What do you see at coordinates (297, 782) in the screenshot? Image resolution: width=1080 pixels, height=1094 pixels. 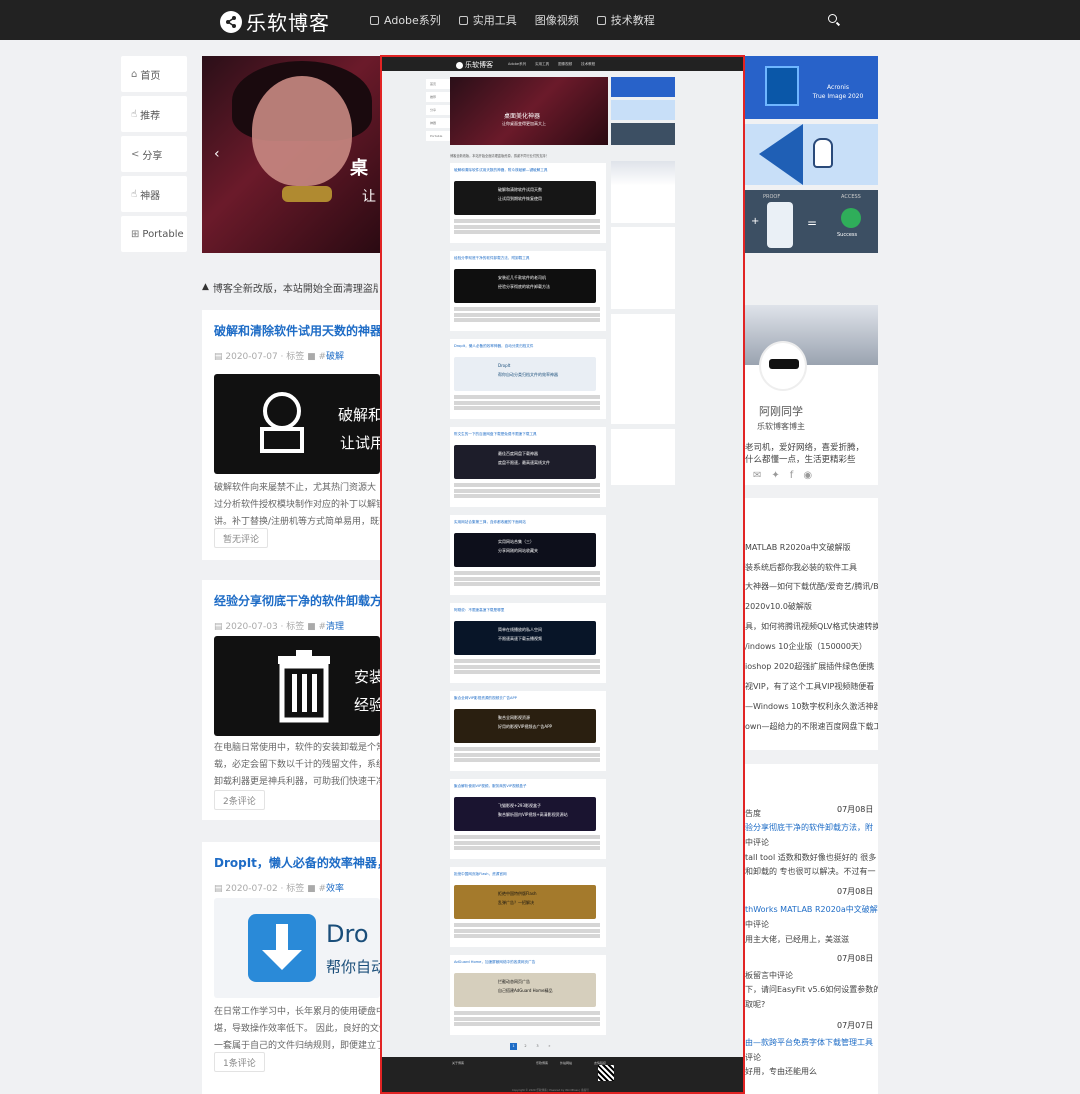 I see `excerpt-line: 卸载利器更是神兵利器，可助我们快速干净` at bounding box center [297, 782].